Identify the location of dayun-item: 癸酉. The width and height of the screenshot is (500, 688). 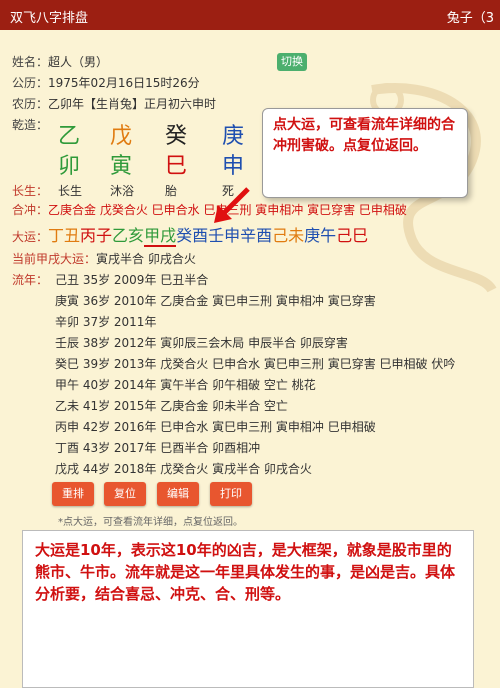
(192, 235).